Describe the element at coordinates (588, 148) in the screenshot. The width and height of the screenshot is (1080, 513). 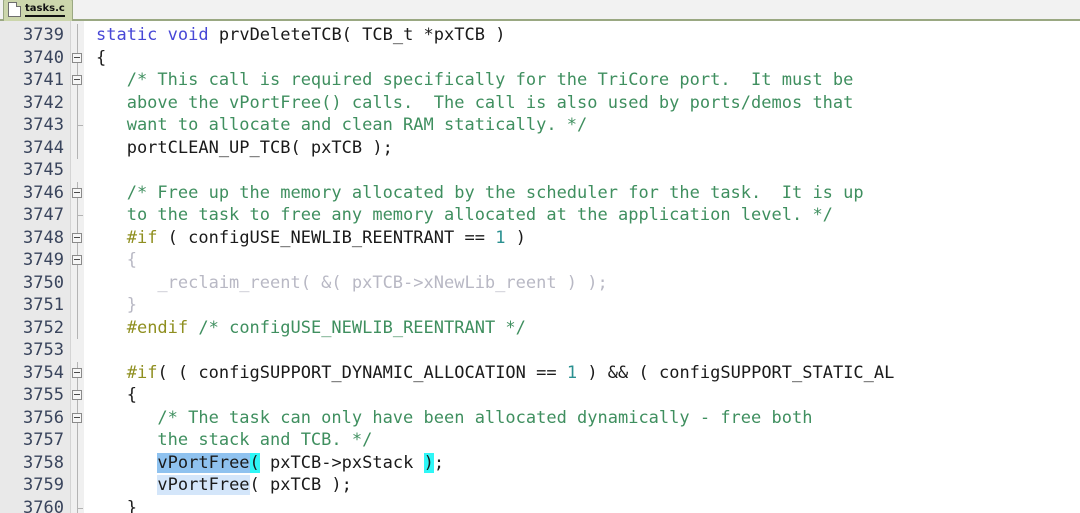
I see `code-line: portCLEAN_UP_TCB( pxTCB );` at that location.